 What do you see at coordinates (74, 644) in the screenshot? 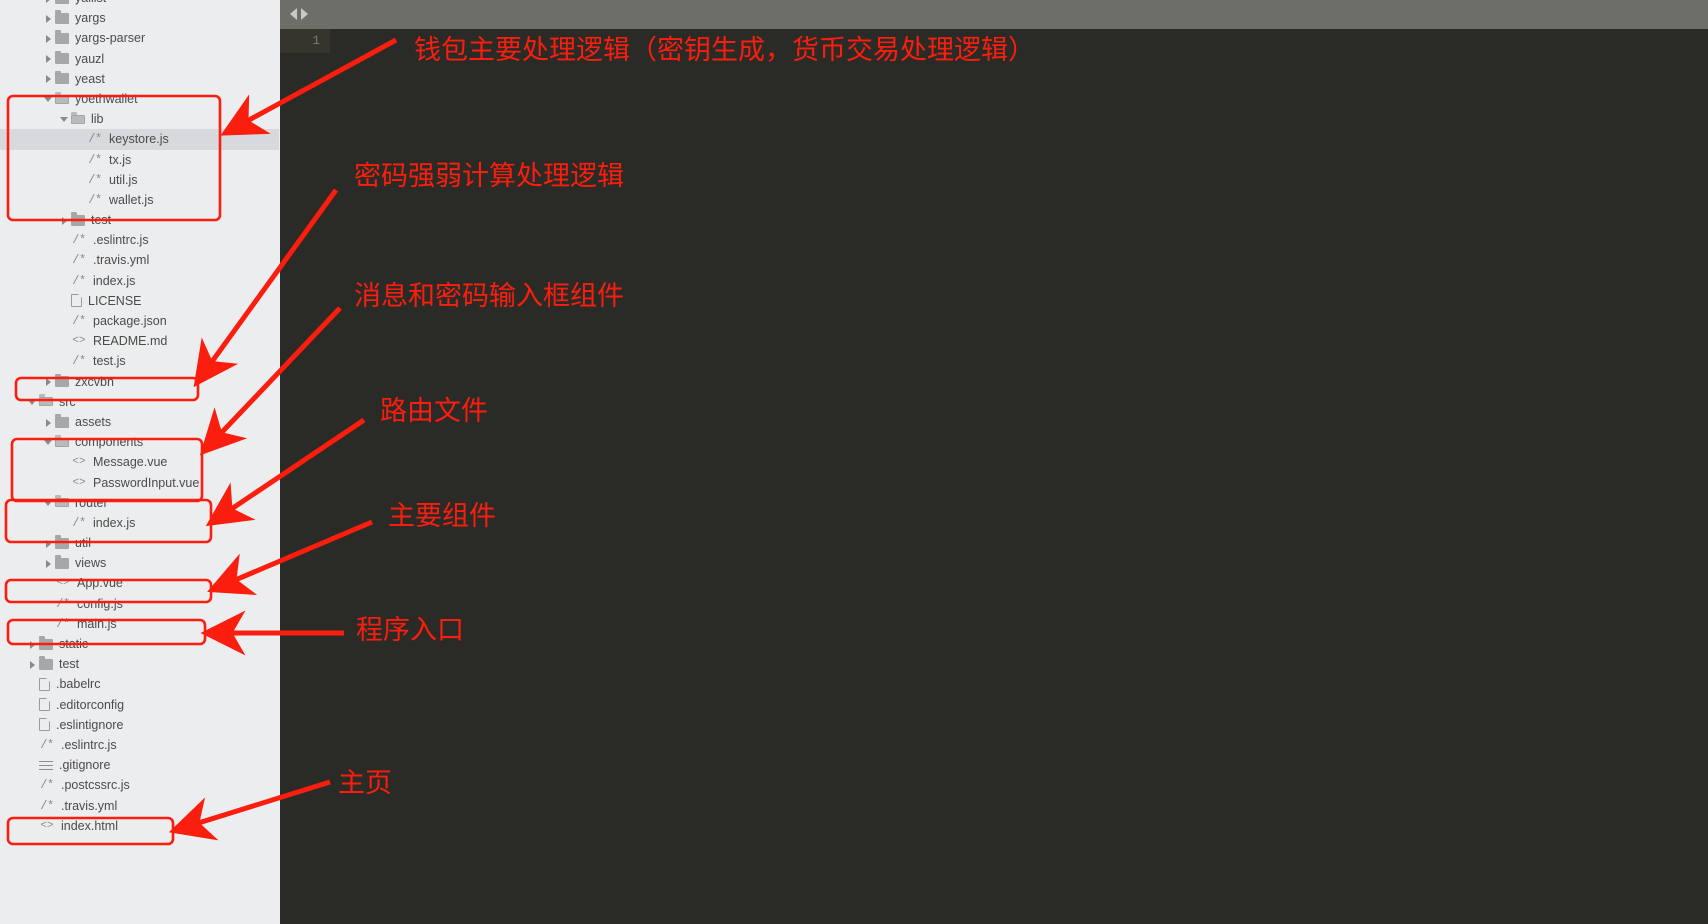
I see `tree-row-label: static` at bounding box center [74, 644].